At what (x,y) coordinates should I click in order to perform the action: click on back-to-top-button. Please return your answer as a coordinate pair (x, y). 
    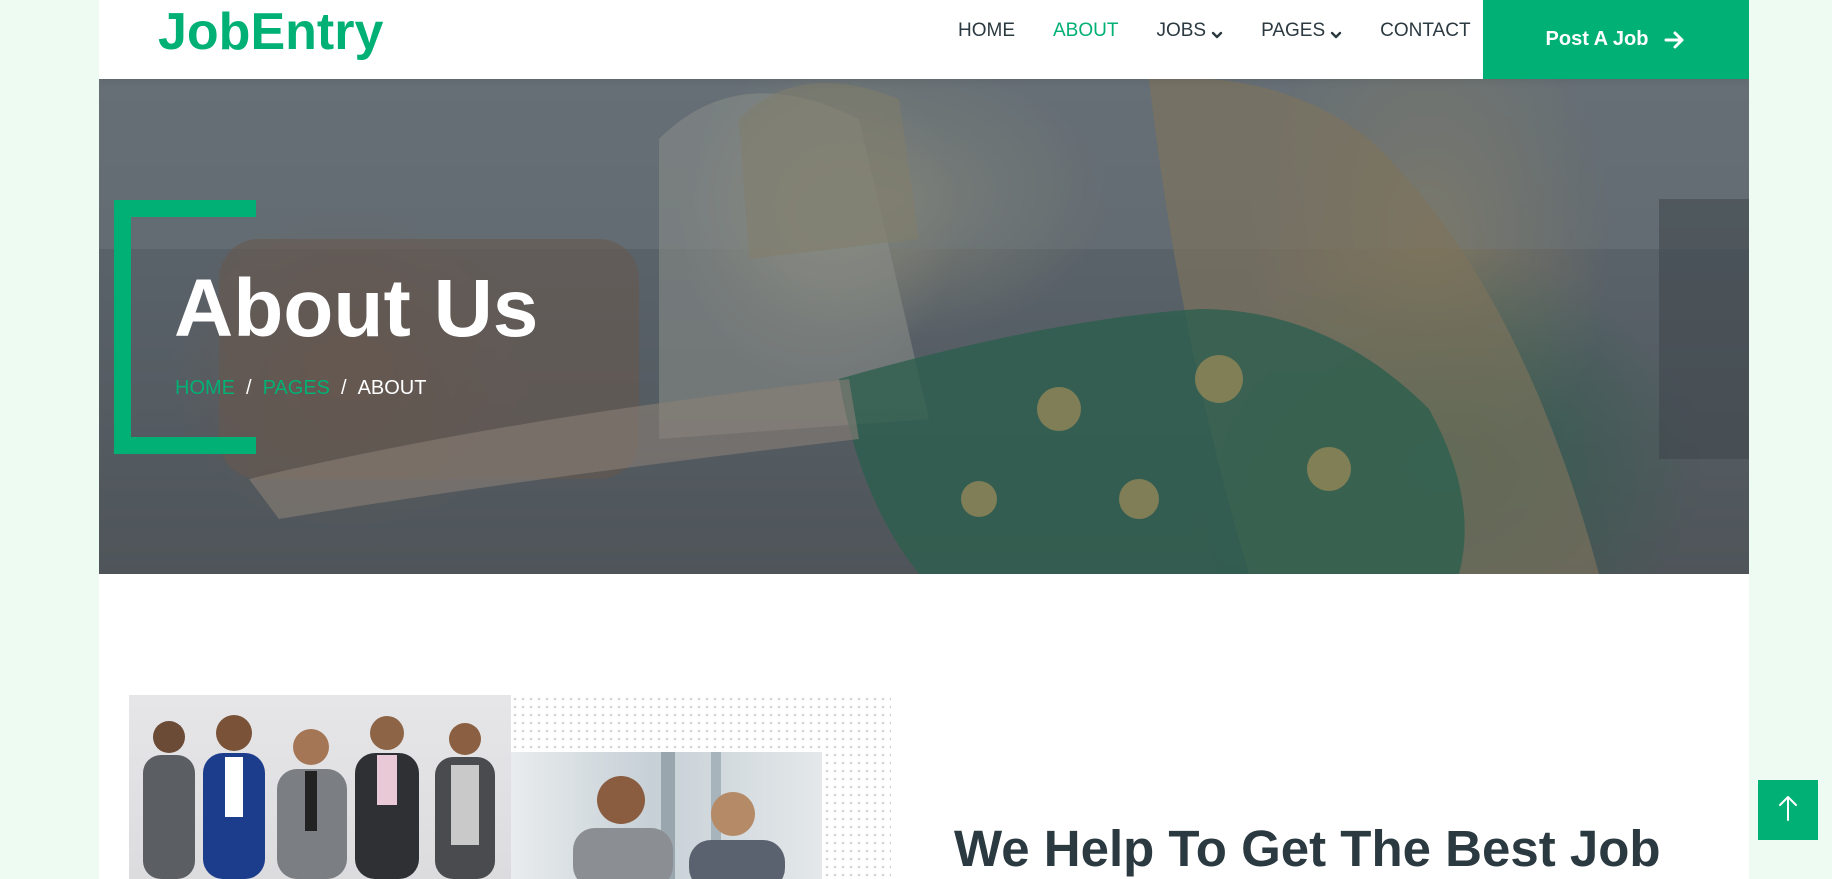
    Looking at the image, I should click on (1788, 810).